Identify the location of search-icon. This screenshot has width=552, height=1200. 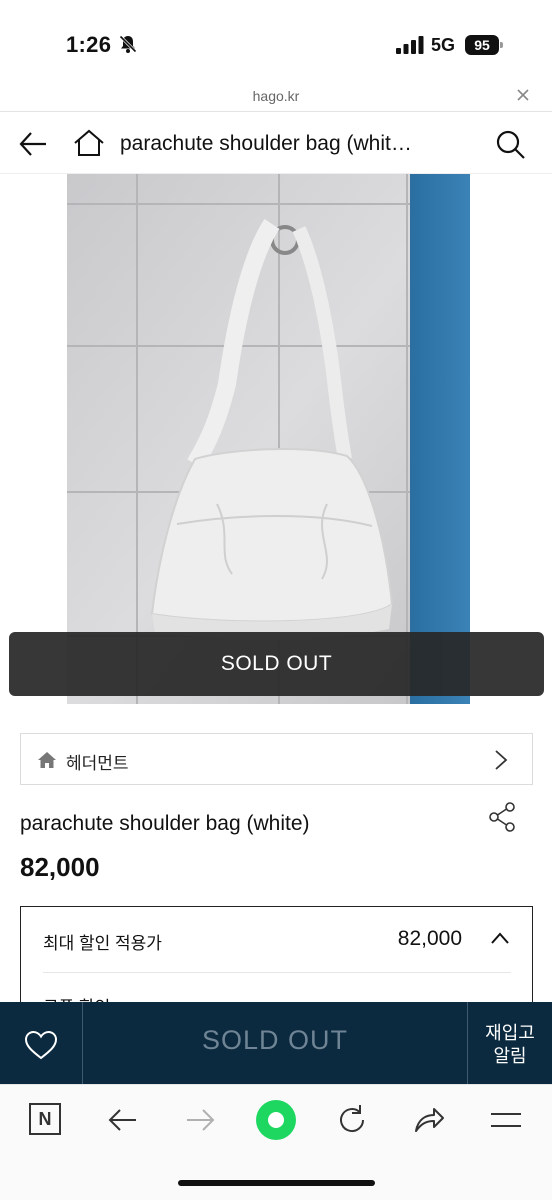
(510, 144).